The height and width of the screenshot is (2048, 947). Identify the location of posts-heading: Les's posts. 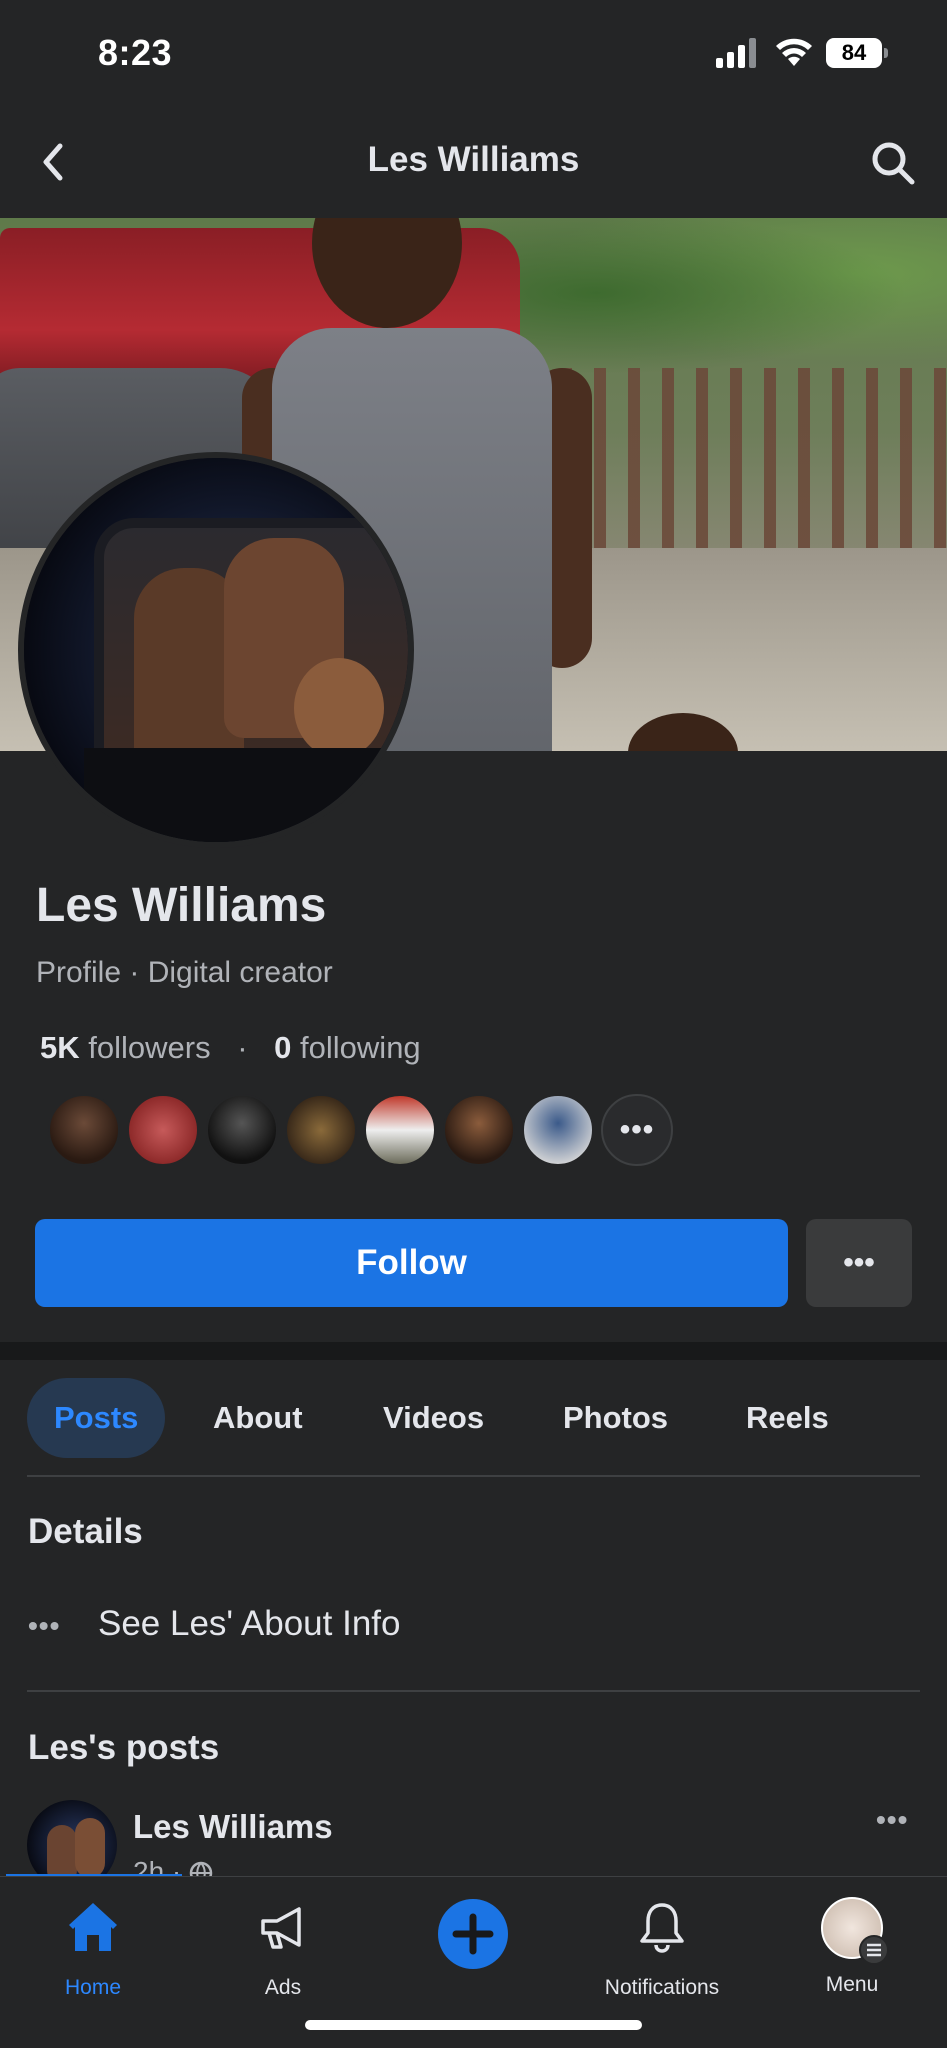
(124, 1747).